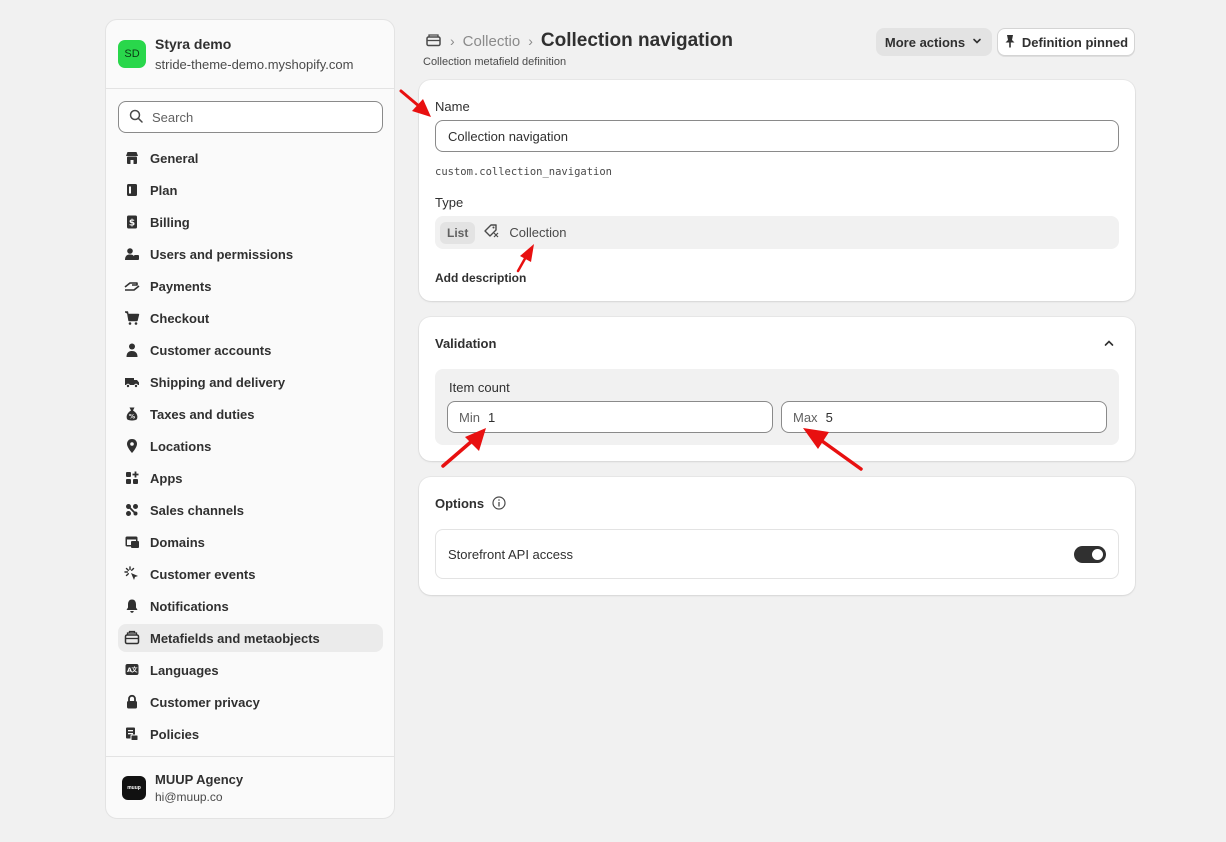 This screenshot has width=1226, height=842. Describe the element at coordinates (222, 254) in the screenshot. I see `sidebar-item-label: Users and permissions` at that location.